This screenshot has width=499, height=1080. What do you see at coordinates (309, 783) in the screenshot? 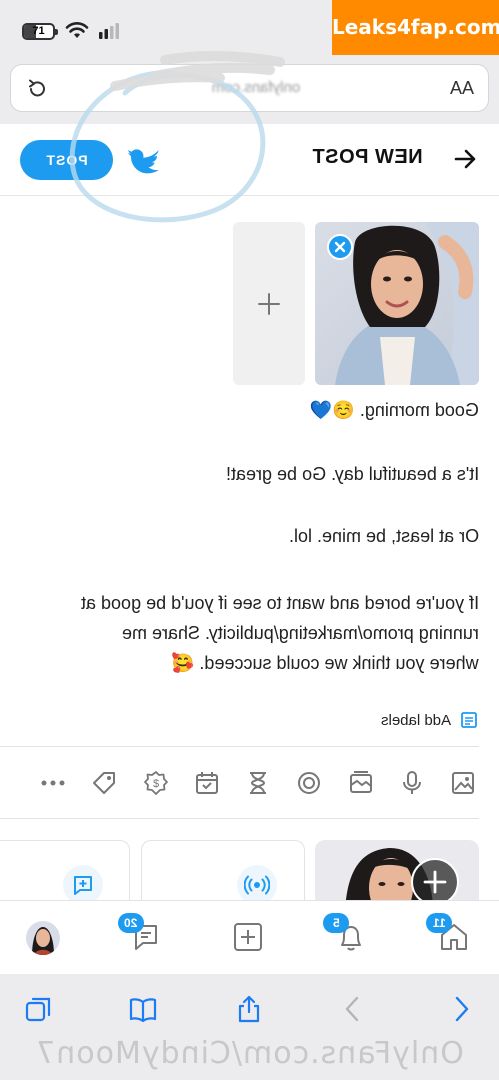
I see `quiz-icon` at bounding box center [309, 783].